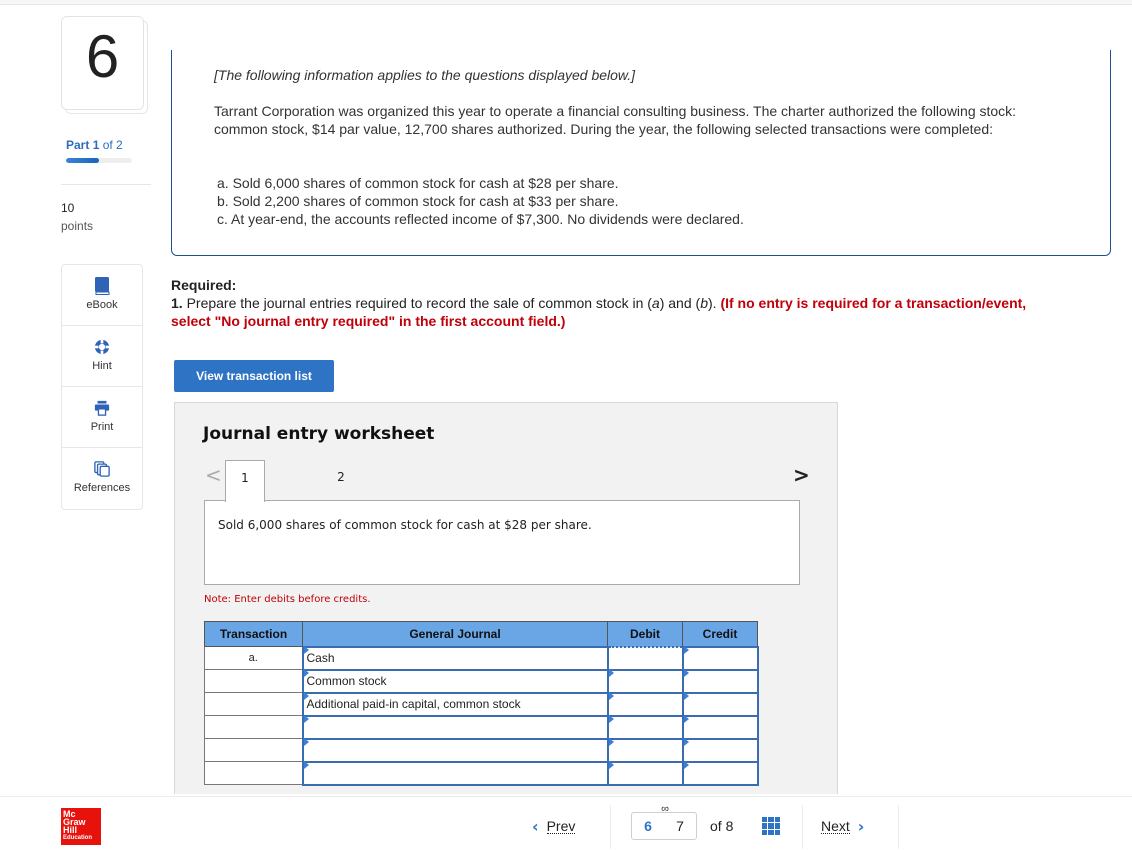 The height and width of the screenshot is (850, 1132). I want to click on points-value: 10, so click(68, 208).